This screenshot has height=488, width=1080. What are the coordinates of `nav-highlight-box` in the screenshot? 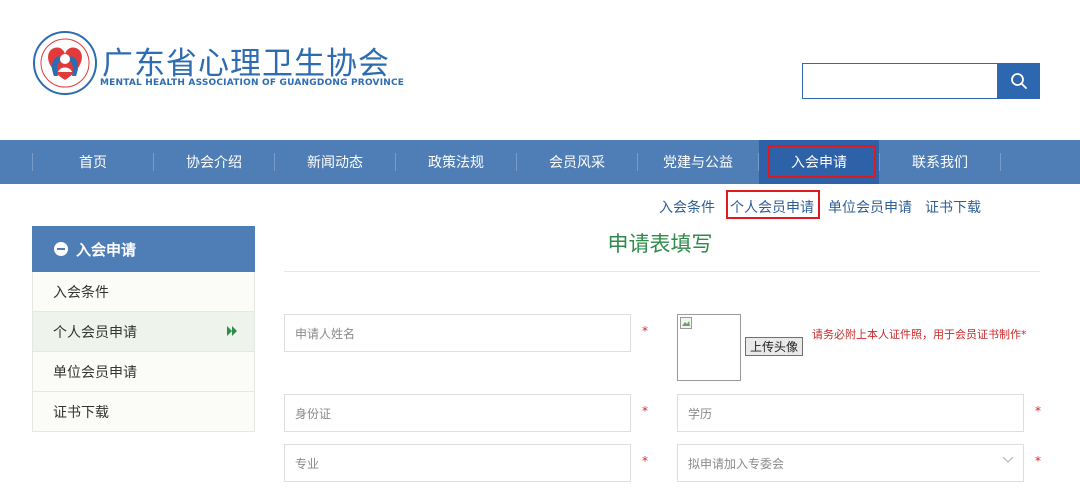 It's located at (822, 161).